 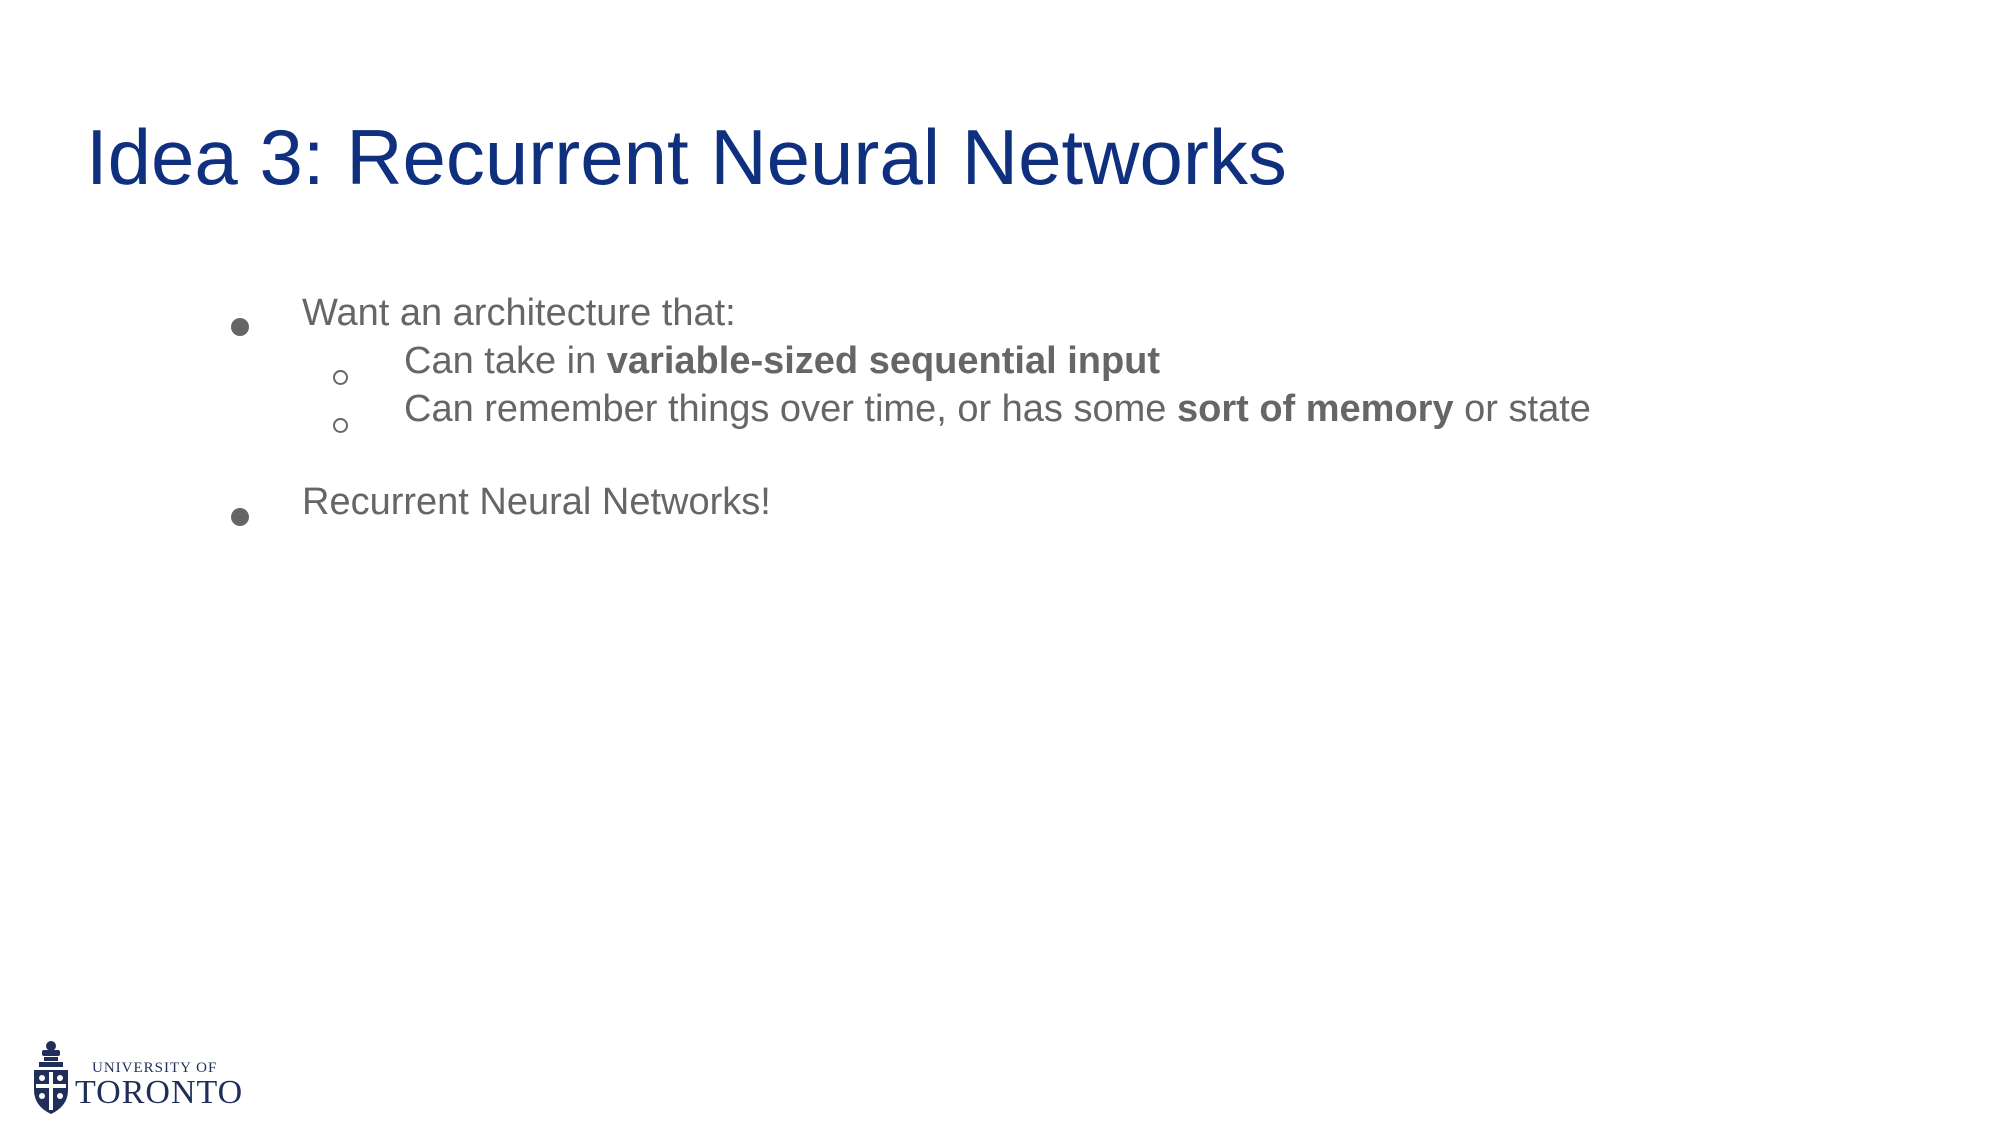 I want to click on sub-bullet-bold-text: variable-sized sequential input, so click(x=883, y=361).